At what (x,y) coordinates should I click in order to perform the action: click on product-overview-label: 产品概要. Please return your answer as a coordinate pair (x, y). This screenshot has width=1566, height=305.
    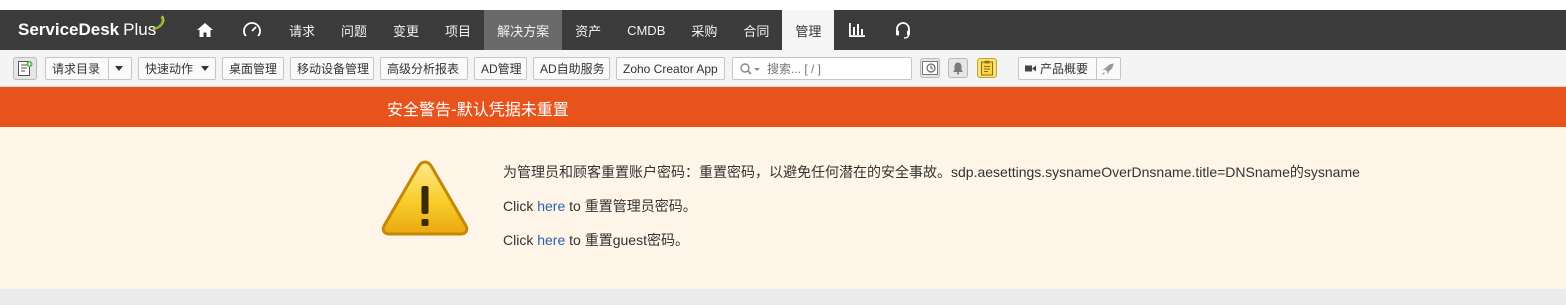
    Looking at the image, I should click on (1064, 69).